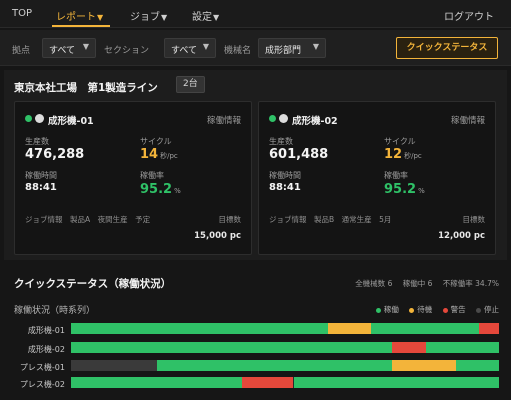 The image size is (511, 400). What do you see at coordinates (184, 51) in the screenshot?
I see `section-select-value: すべて` at bounding box center [184, 51].